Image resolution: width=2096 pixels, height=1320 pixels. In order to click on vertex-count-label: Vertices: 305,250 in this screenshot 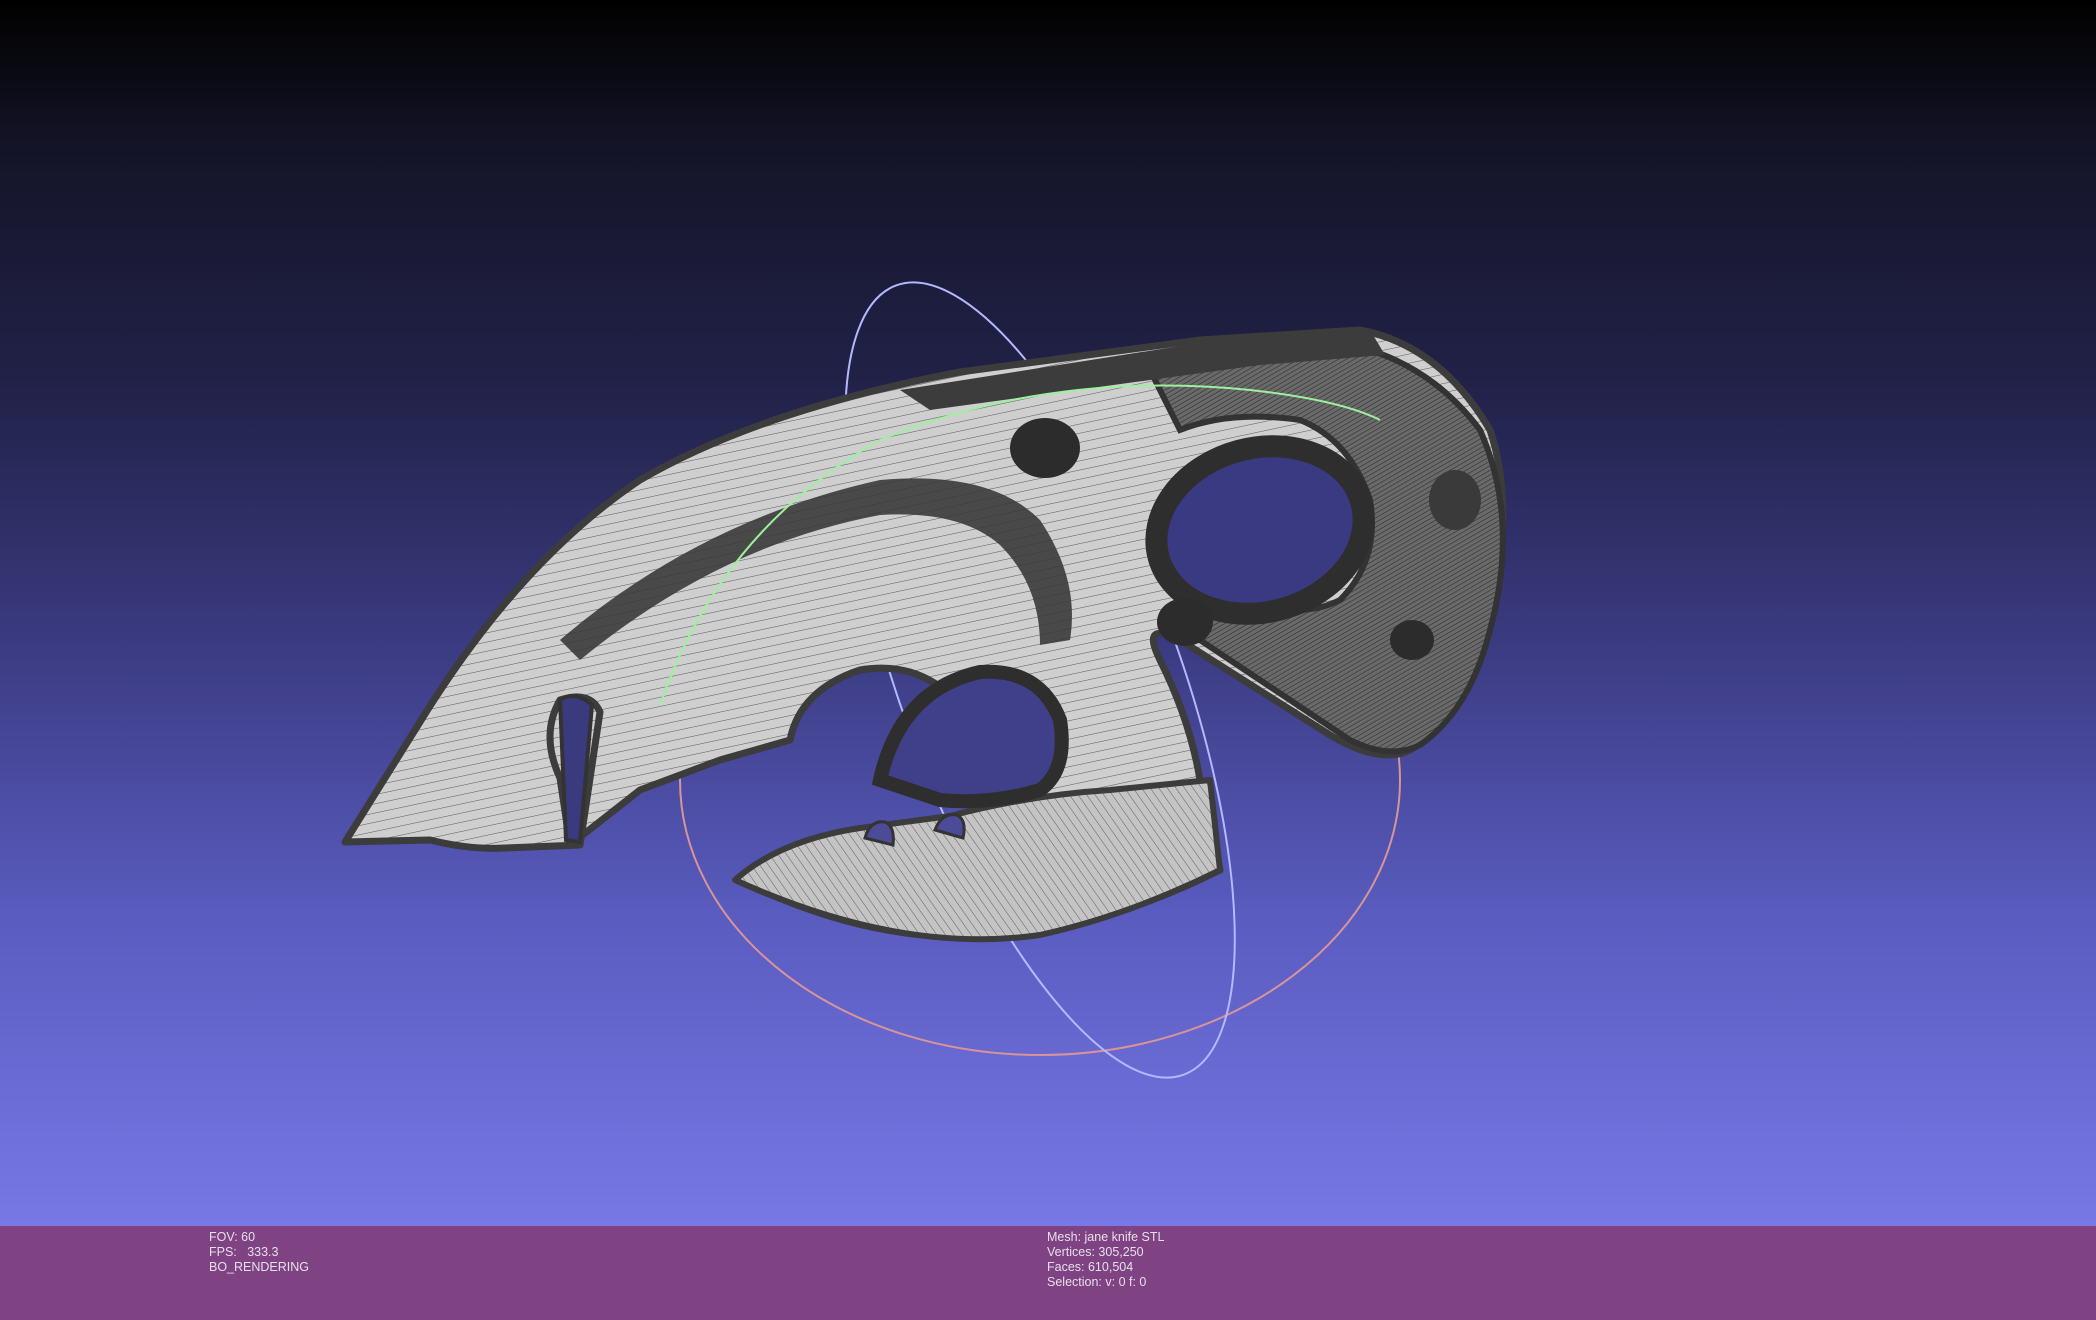, I will do `click(1095, 1252)`.